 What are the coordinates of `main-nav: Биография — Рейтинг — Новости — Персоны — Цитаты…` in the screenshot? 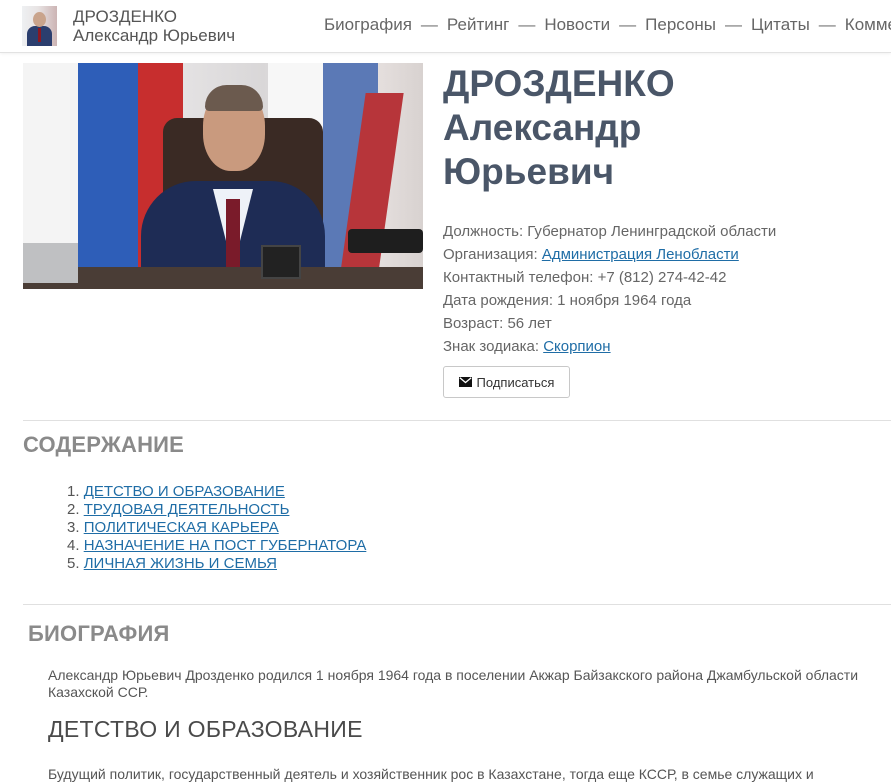 It's located at (607, 25).